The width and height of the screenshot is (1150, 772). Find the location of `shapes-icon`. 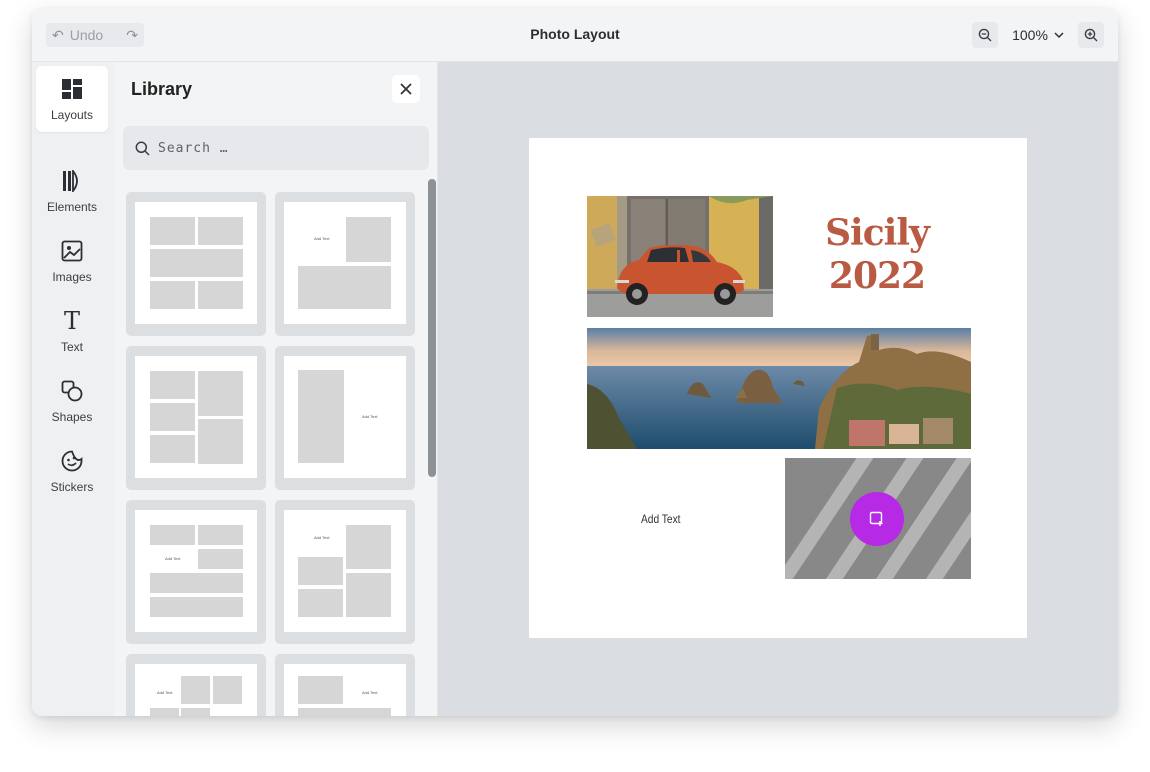

shapes-icon is located at coordinates (72, 391).